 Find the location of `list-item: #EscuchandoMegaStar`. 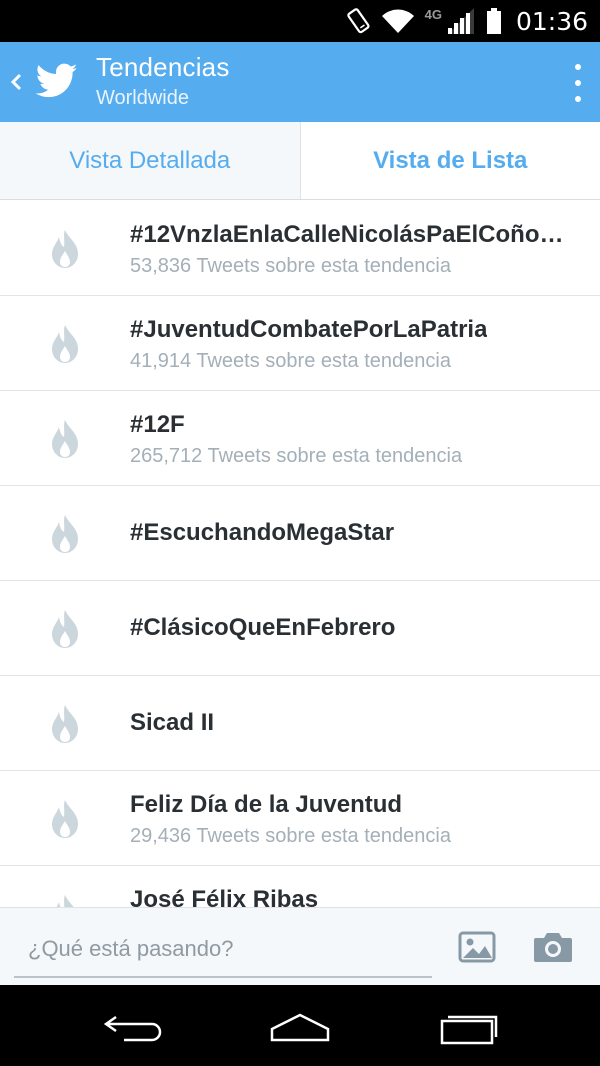

list-item: #EscuchandoMegaStar is located at coordinates (300, 533).